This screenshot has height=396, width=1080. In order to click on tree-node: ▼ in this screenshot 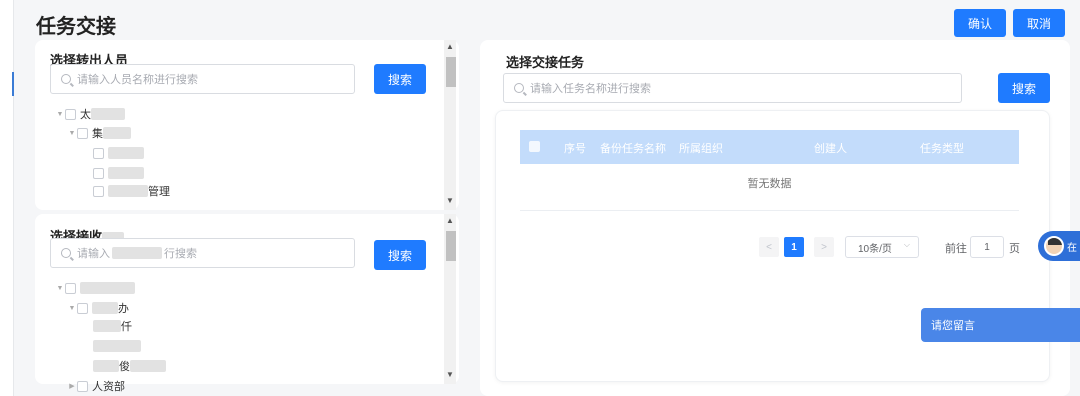, I will do `click(95, 288)`.